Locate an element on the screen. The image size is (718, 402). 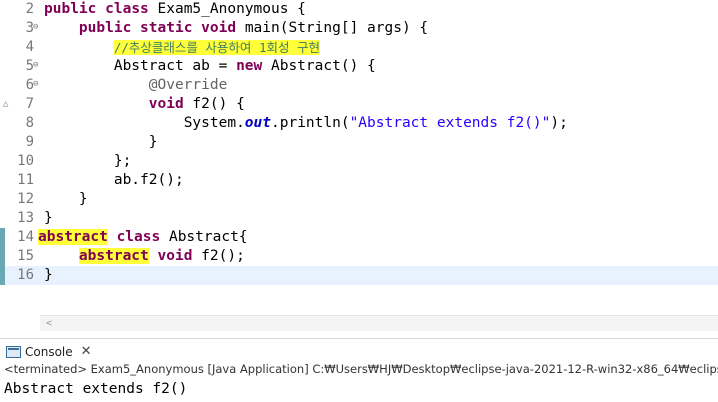
code-text: abstract void f2(); is located at coordinates (144, 256).